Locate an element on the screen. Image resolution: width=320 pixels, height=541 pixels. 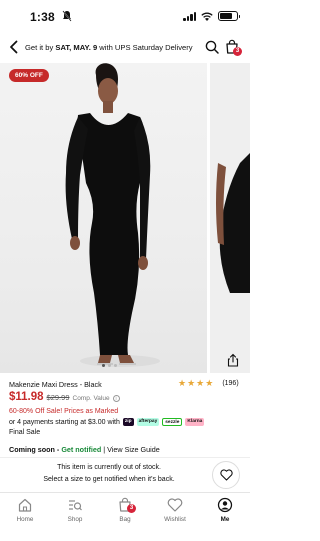
final-sale-label: Final Sale is located at coordinates (25, 432).